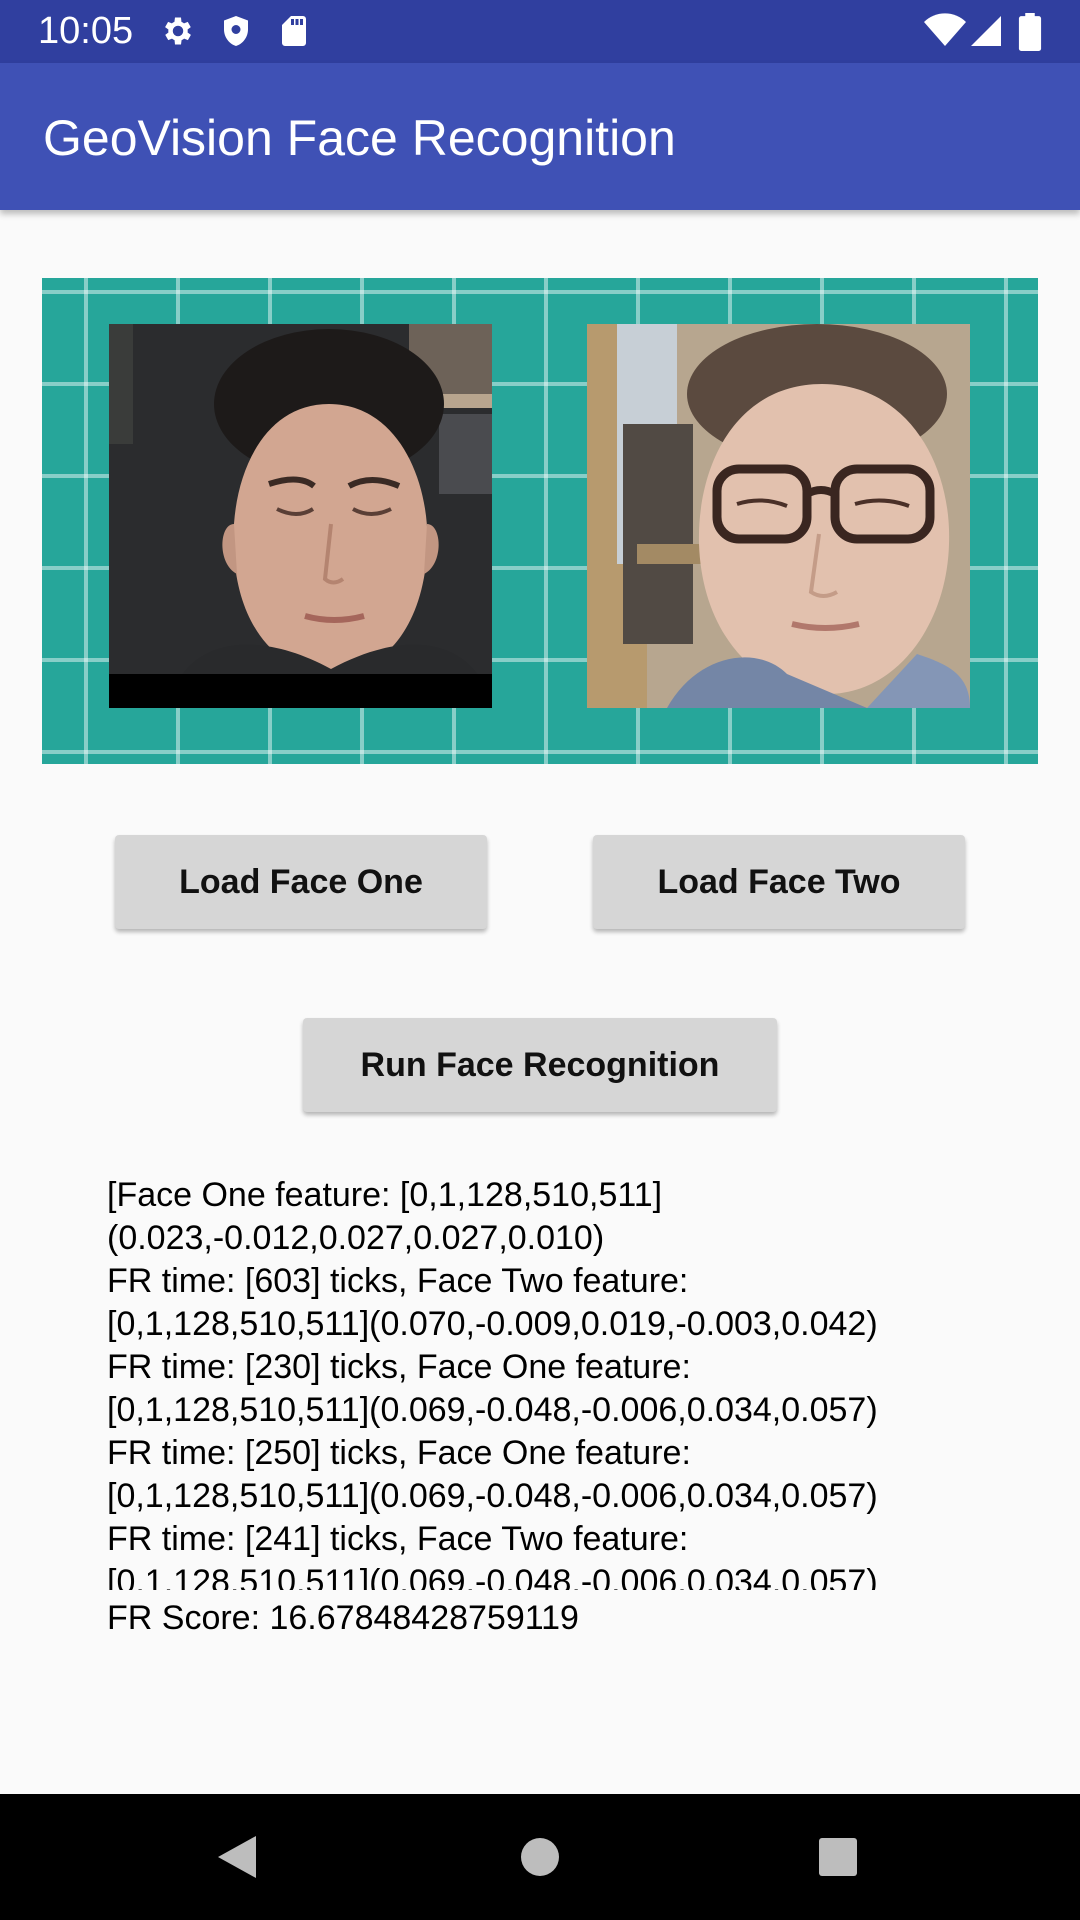 The image size is (1080, 1920). Describe the element at coordinates (986, 33) in the screenshot. I see `signal-icon` at that location.